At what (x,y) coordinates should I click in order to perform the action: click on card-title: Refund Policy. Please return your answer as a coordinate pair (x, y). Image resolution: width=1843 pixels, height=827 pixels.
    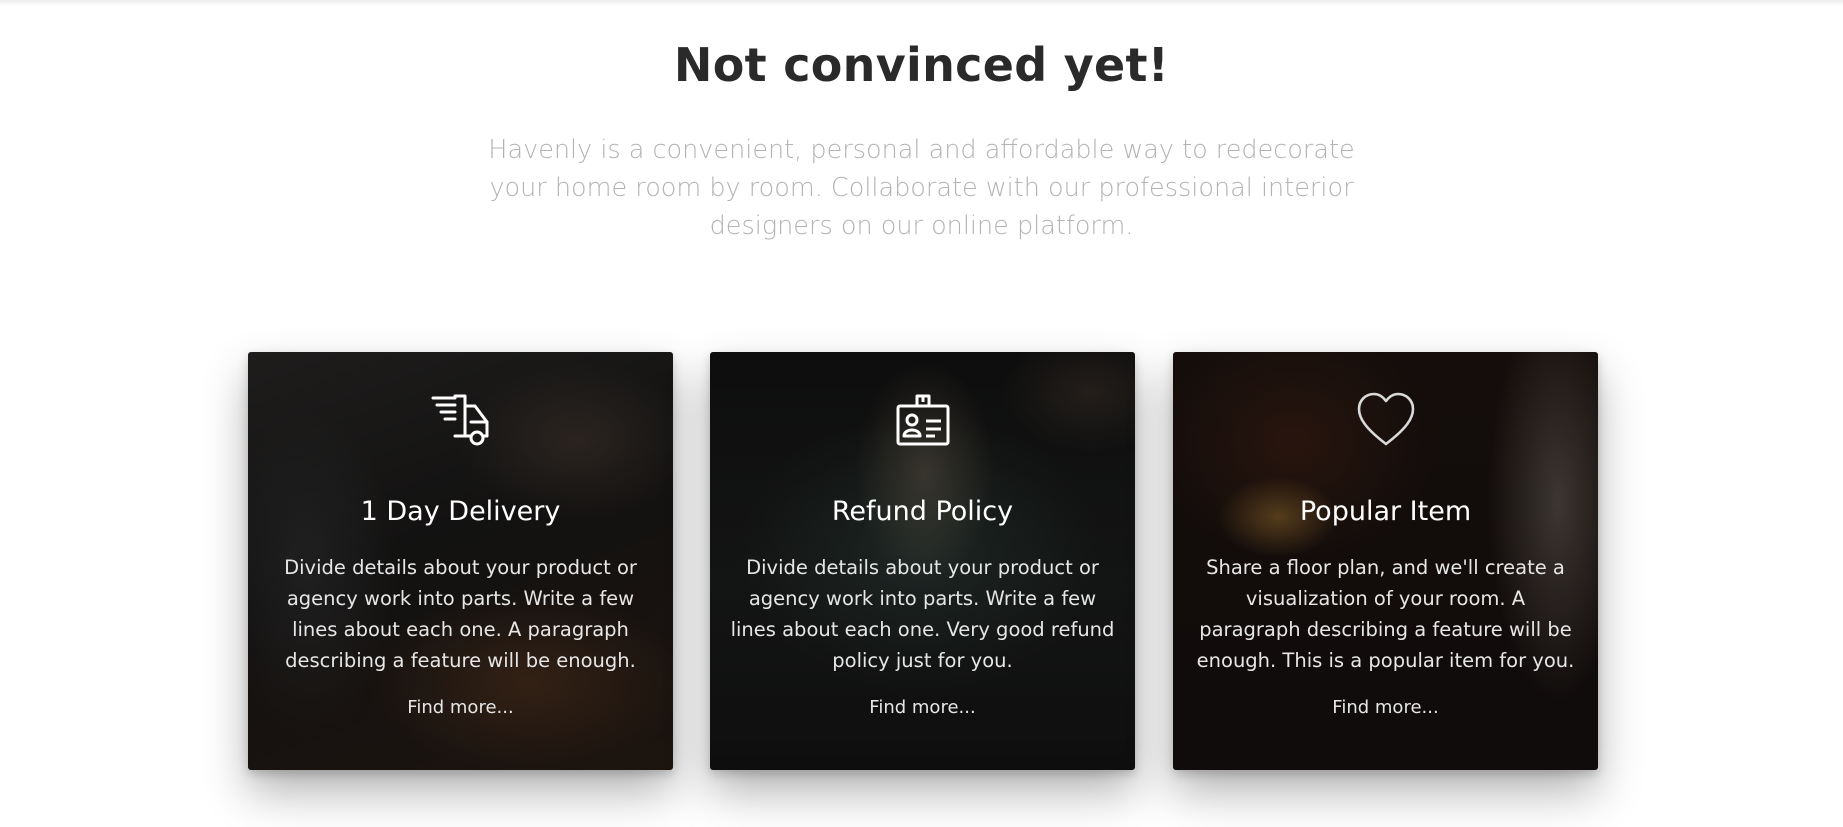
    Looking at the image, I should click on (922, 511).